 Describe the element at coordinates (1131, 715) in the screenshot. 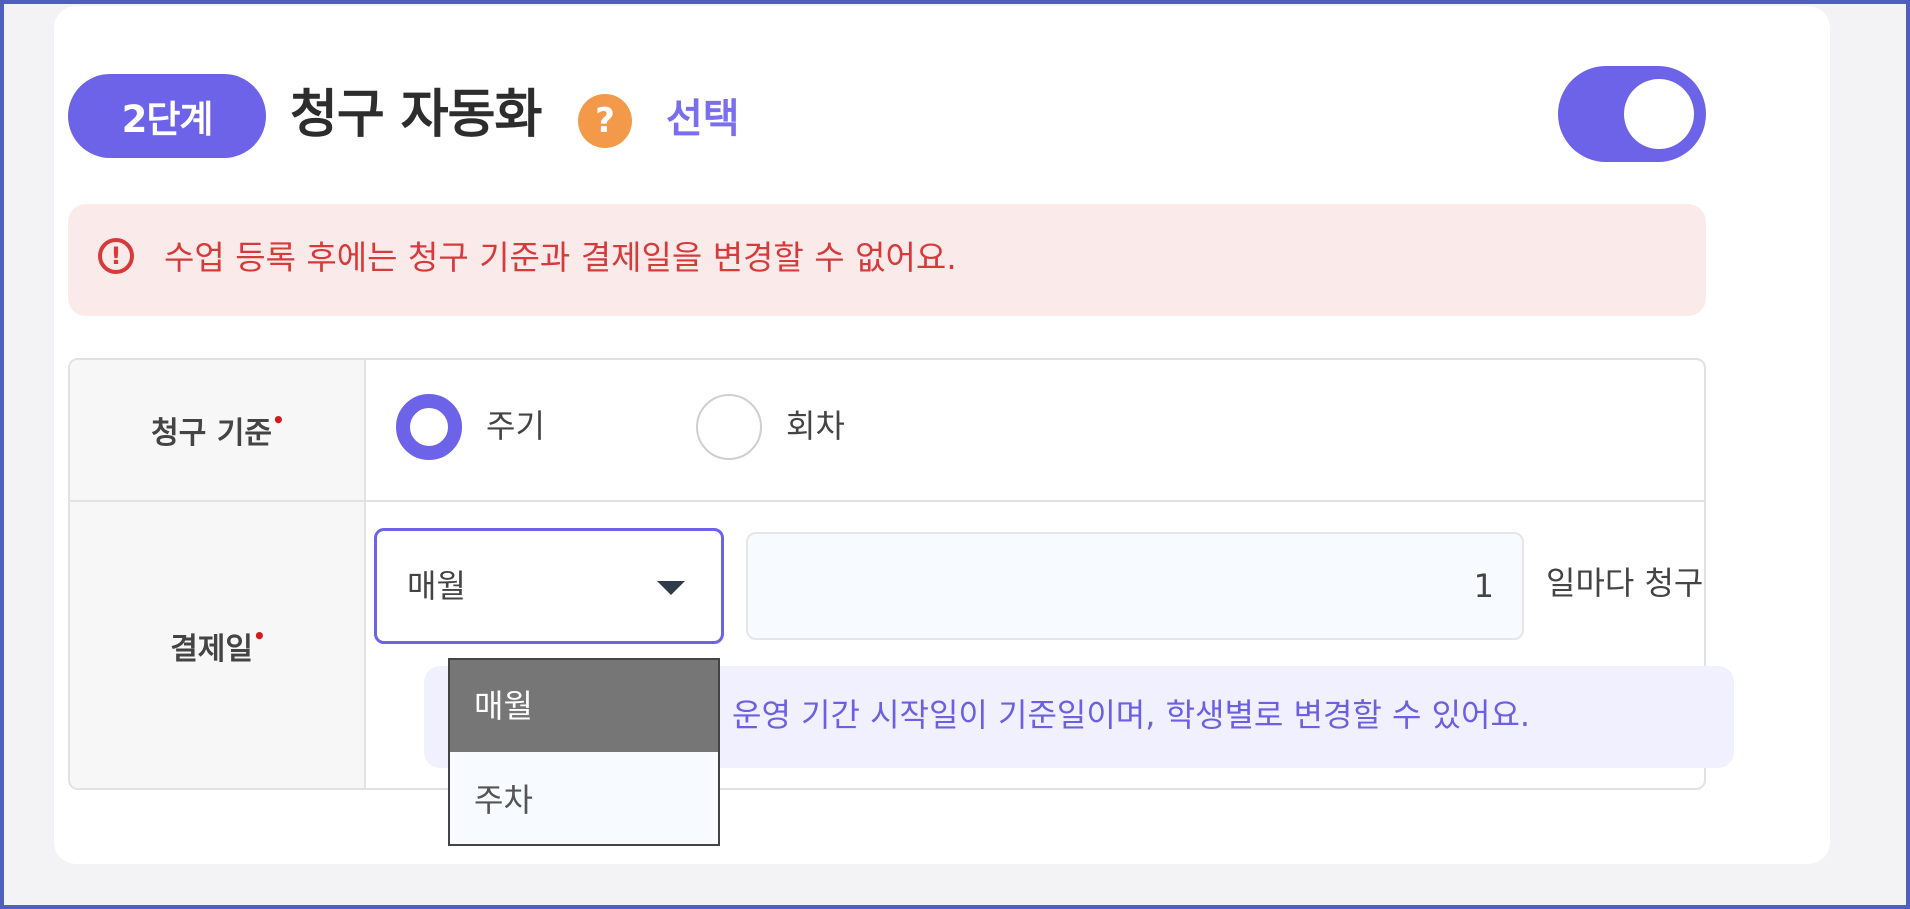

I see `info-text: 운영 기간 시작일이 기준일이며, 학생별로 변경할 수 있어요.` at that location.